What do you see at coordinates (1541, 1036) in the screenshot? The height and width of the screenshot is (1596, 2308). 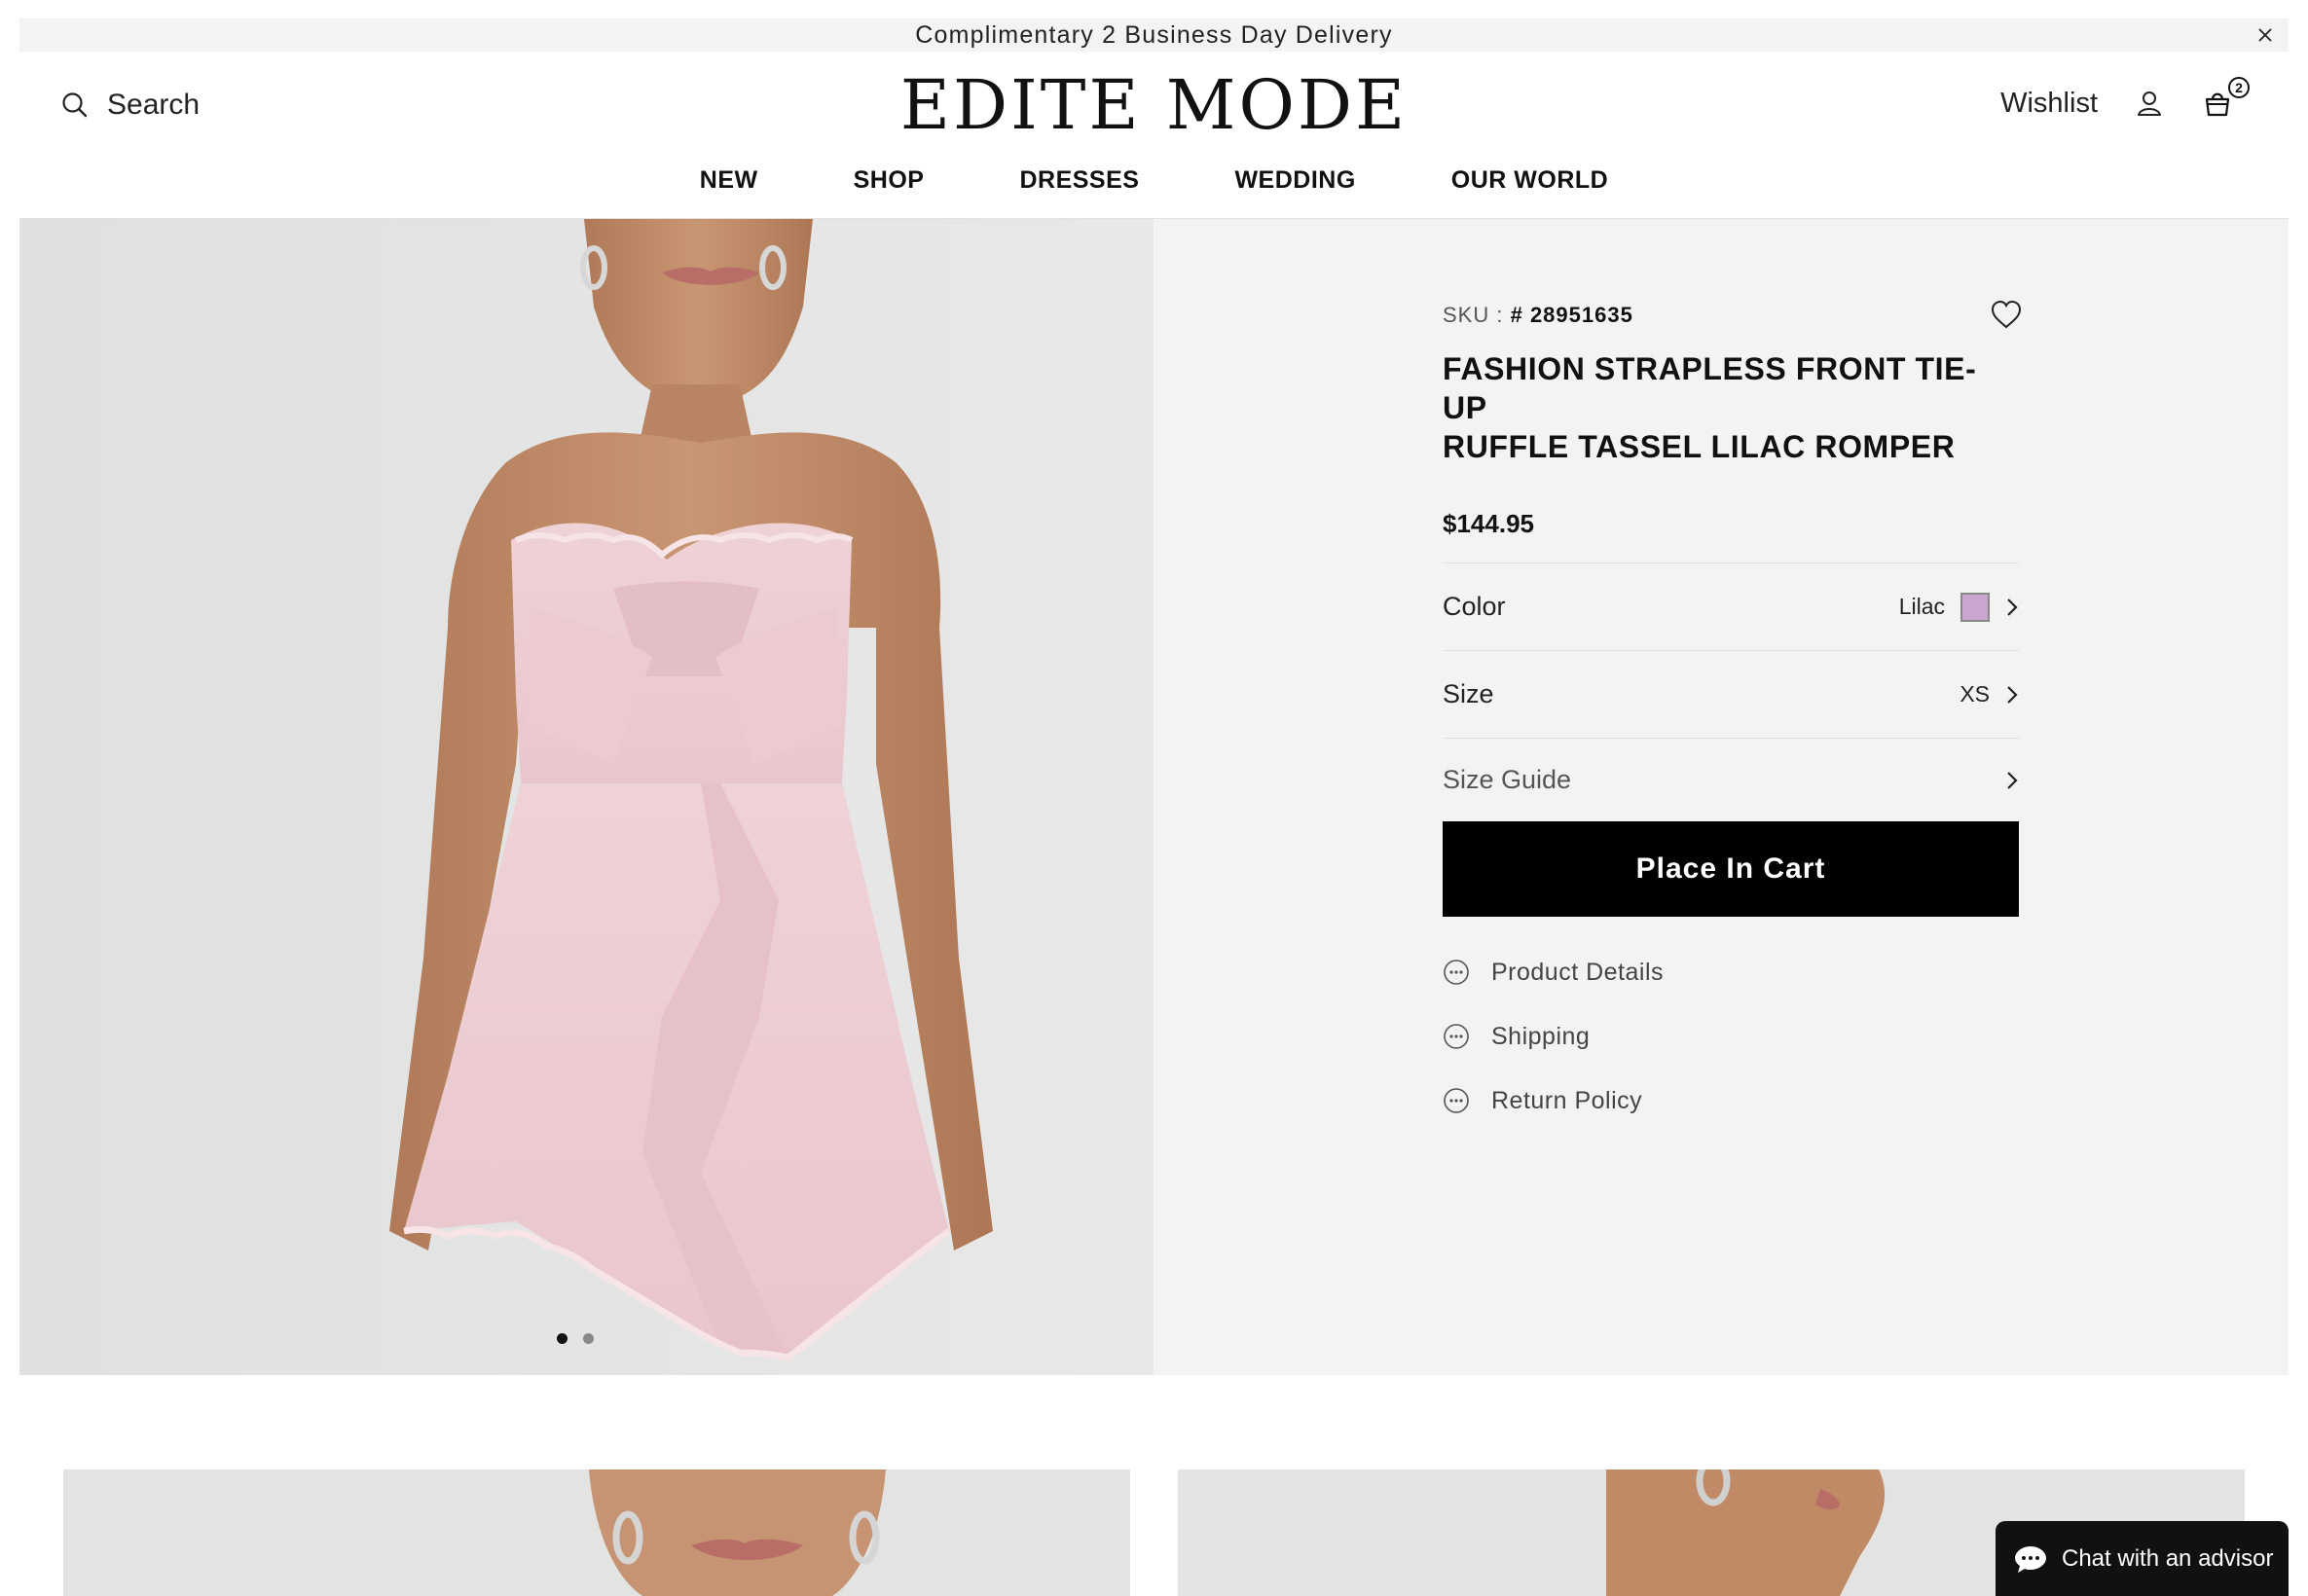 I see `accordion-label: Shipping` at bounding box center [1541, 1036].